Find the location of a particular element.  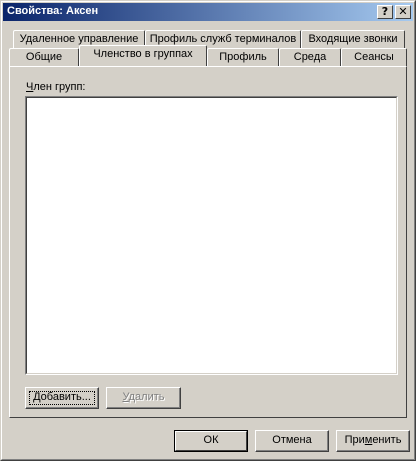

button-label: Применить is located at coordinates (373, 440).